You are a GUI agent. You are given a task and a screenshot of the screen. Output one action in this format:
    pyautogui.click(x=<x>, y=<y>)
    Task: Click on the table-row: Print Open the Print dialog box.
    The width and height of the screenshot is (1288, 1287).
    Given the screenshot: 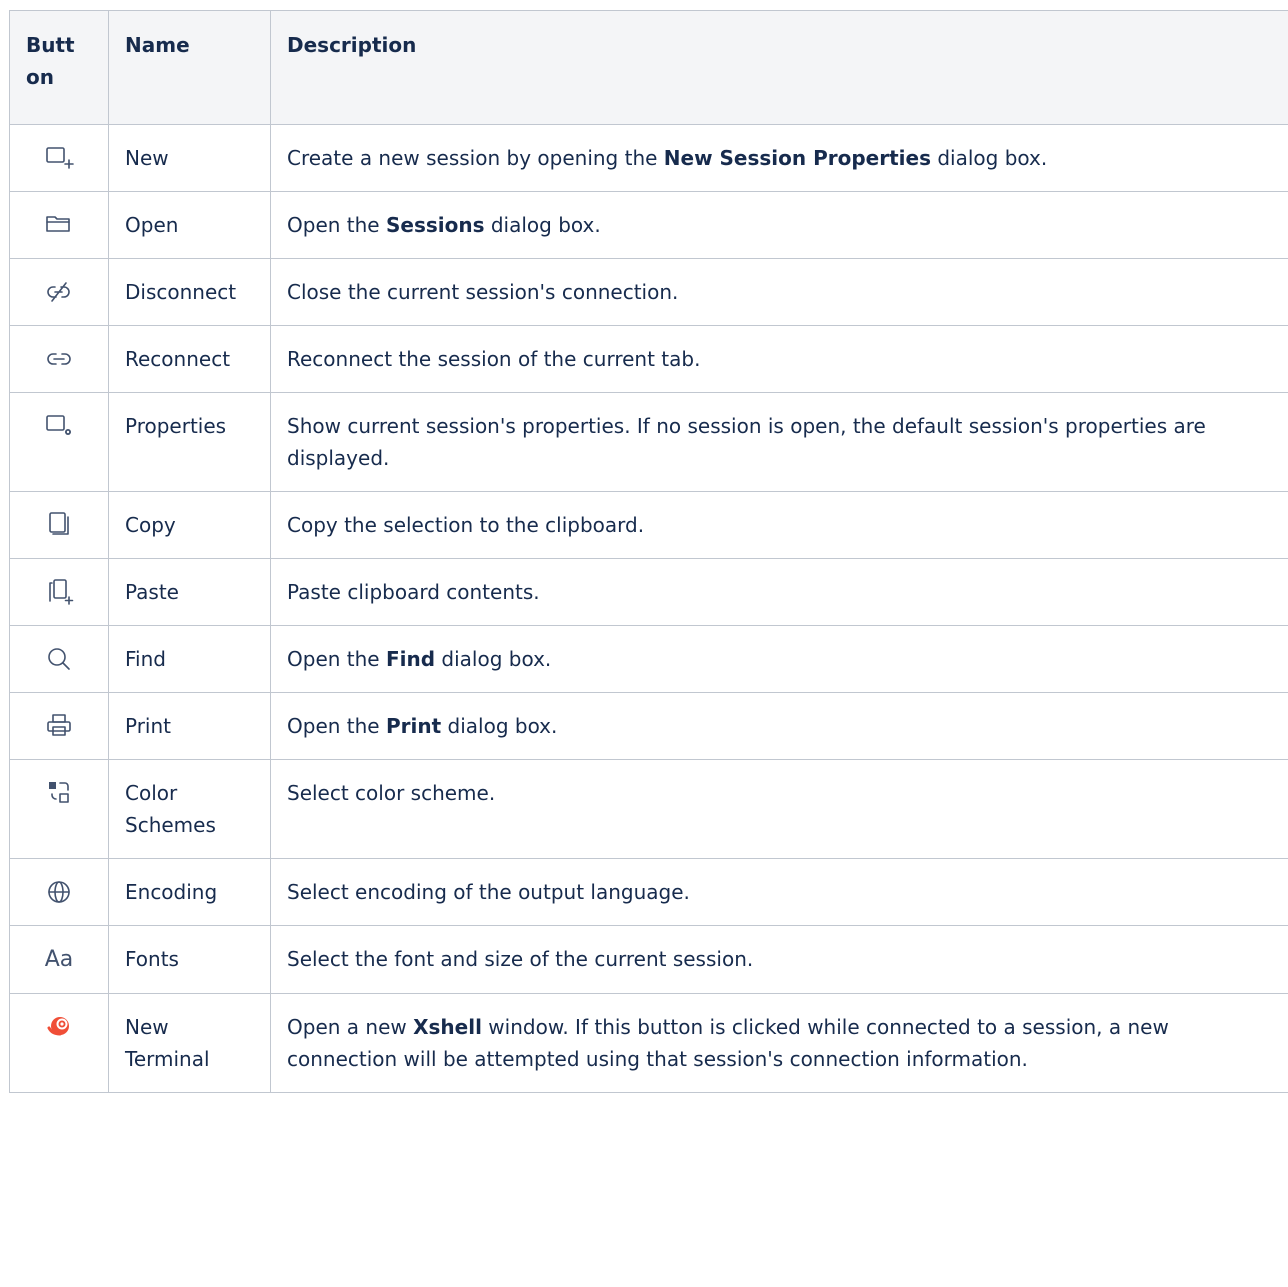 What is the action you would take?
    pyautogui.click(x=648, y=726)
    